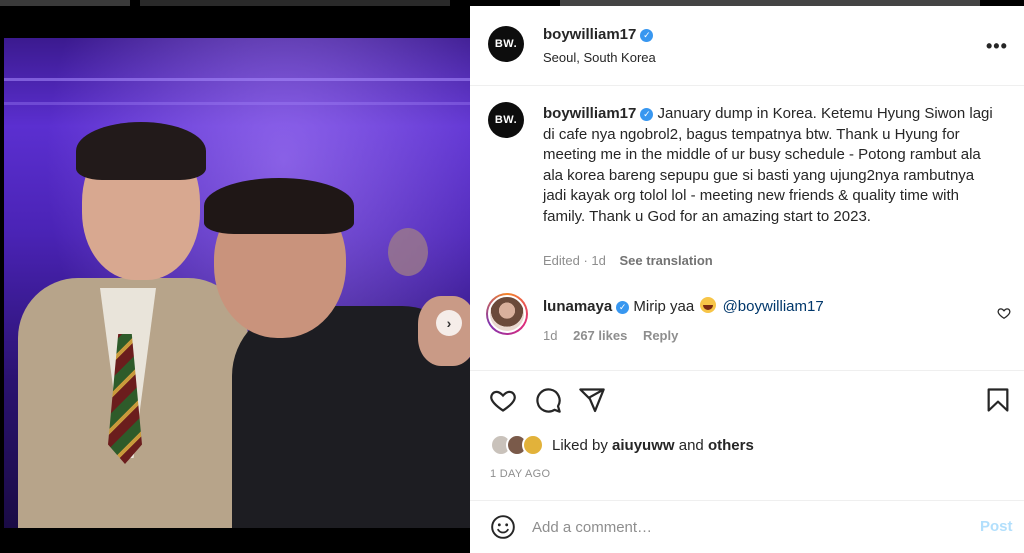 The height and width of the screenshot is (553, 1024). Describe the element at coordinates (592, 400) in the screenshot. I see `share-icon` at that location.